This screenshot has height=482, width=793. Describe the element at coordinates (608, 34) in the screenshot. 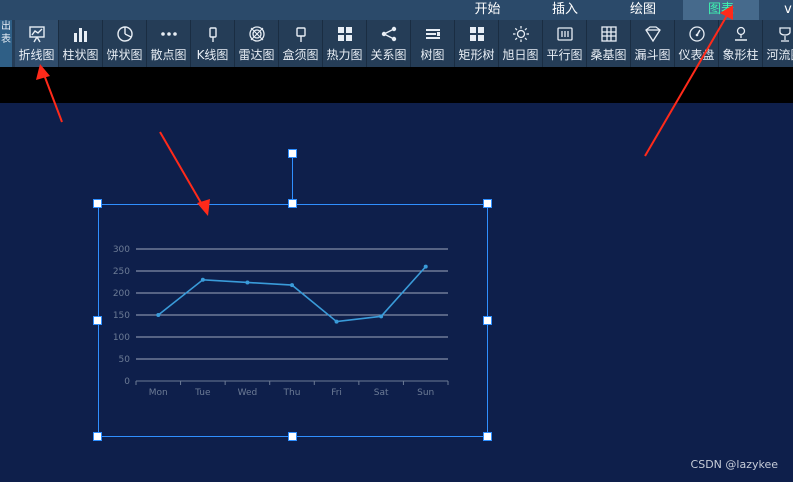

I see `sankey-icon` at that location.